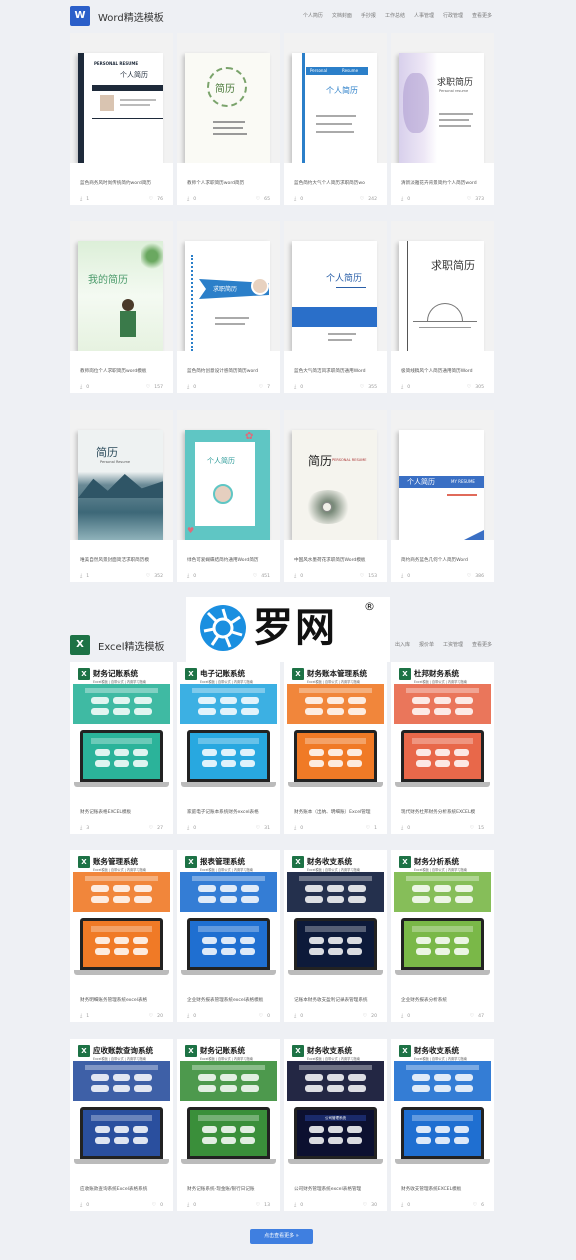  What do you see at coordinates (154, 576) in the screenshot?
I see `like-count: ♡ 352` at bounding box center [154, 576].